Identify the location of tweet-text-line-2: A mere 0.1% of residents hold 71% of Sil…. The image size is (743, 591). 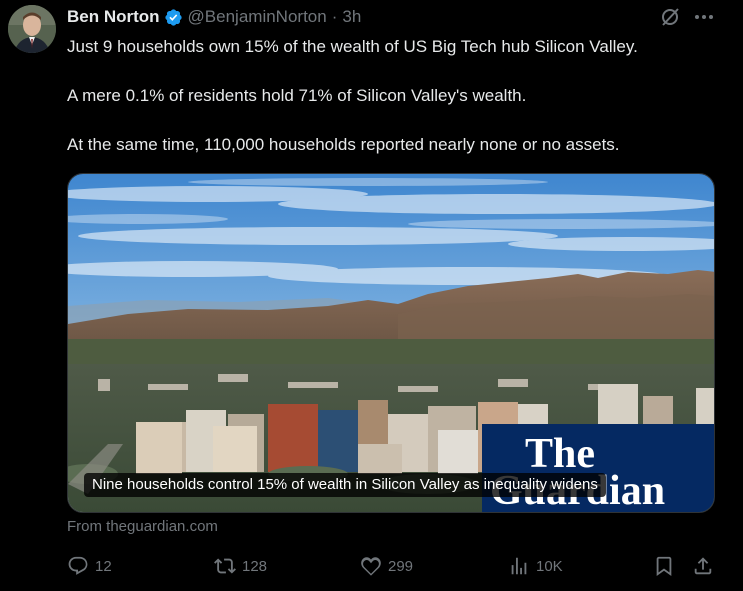
(297, 95).